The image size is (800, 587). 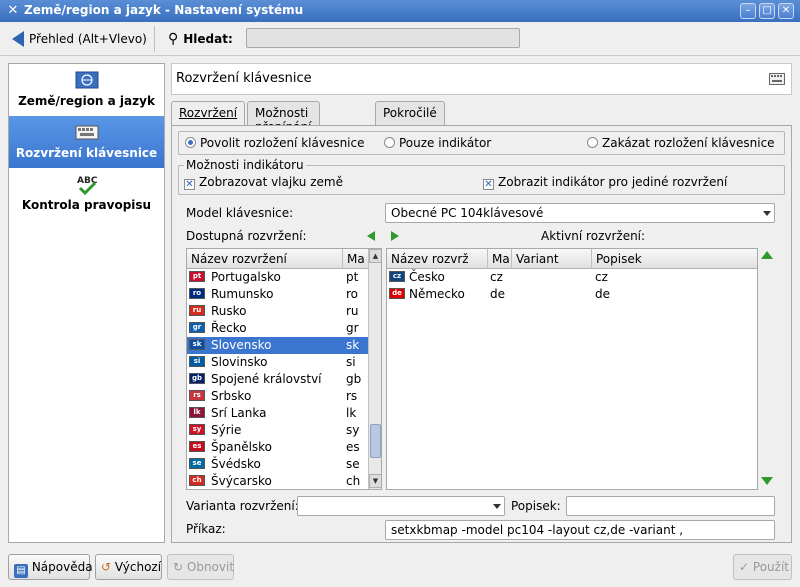 What do you see at coordinates (481, 79) in the screenshot?
I see `page-header: Rozvržení klávesnice` at bounding box center [481, 79].